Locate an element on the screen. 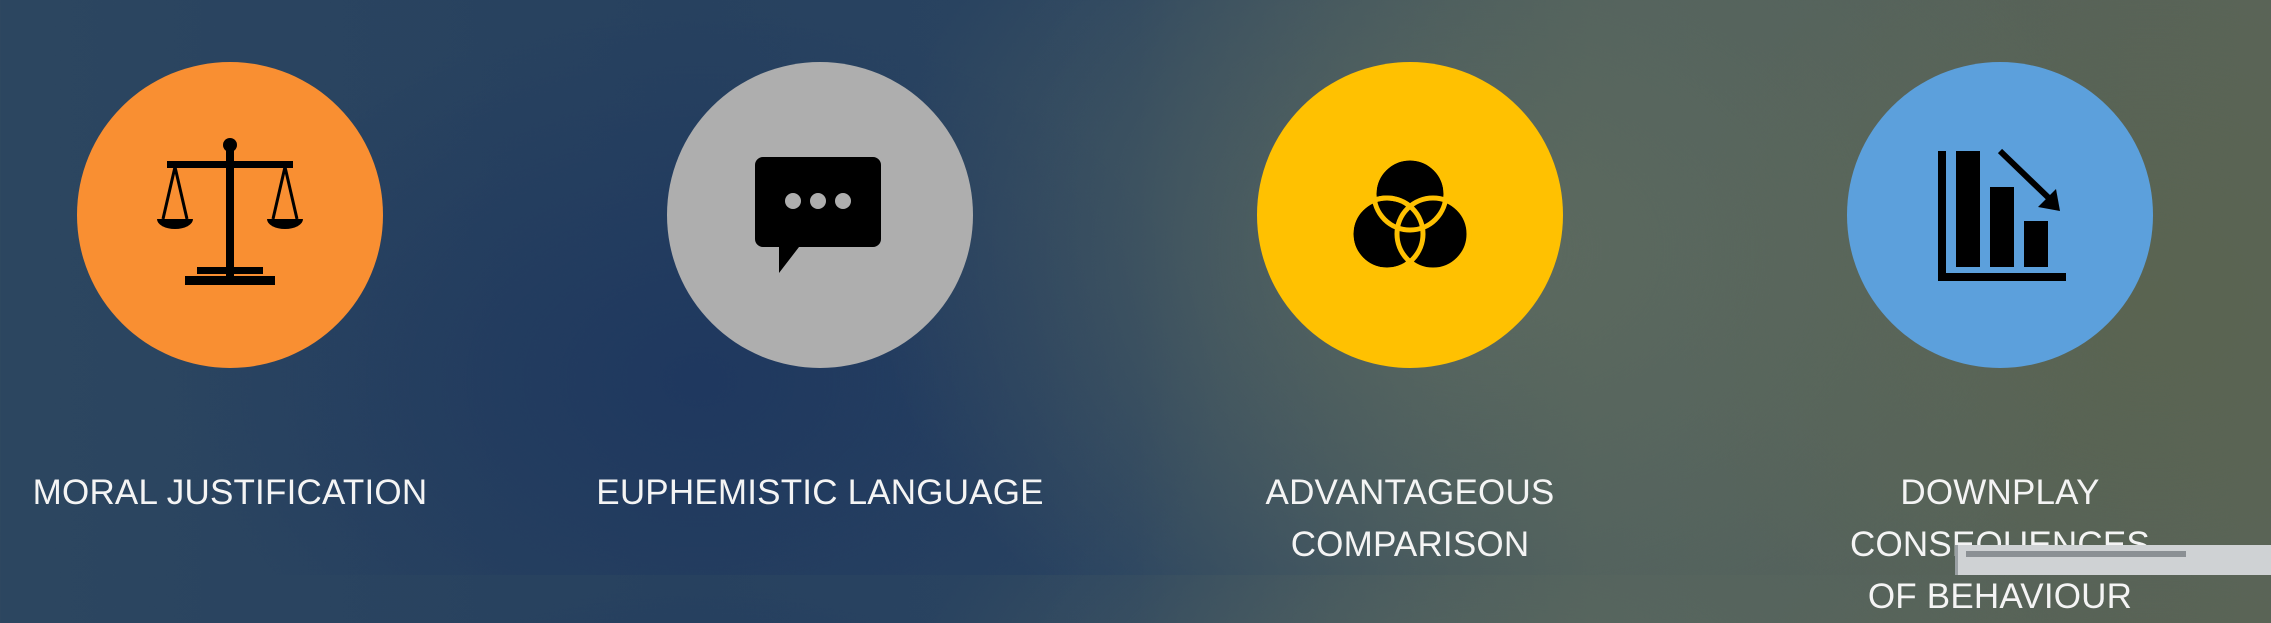  concept-label-line: EUPHEMISTIC LANGUAGE is located at coordinates (820, 492).